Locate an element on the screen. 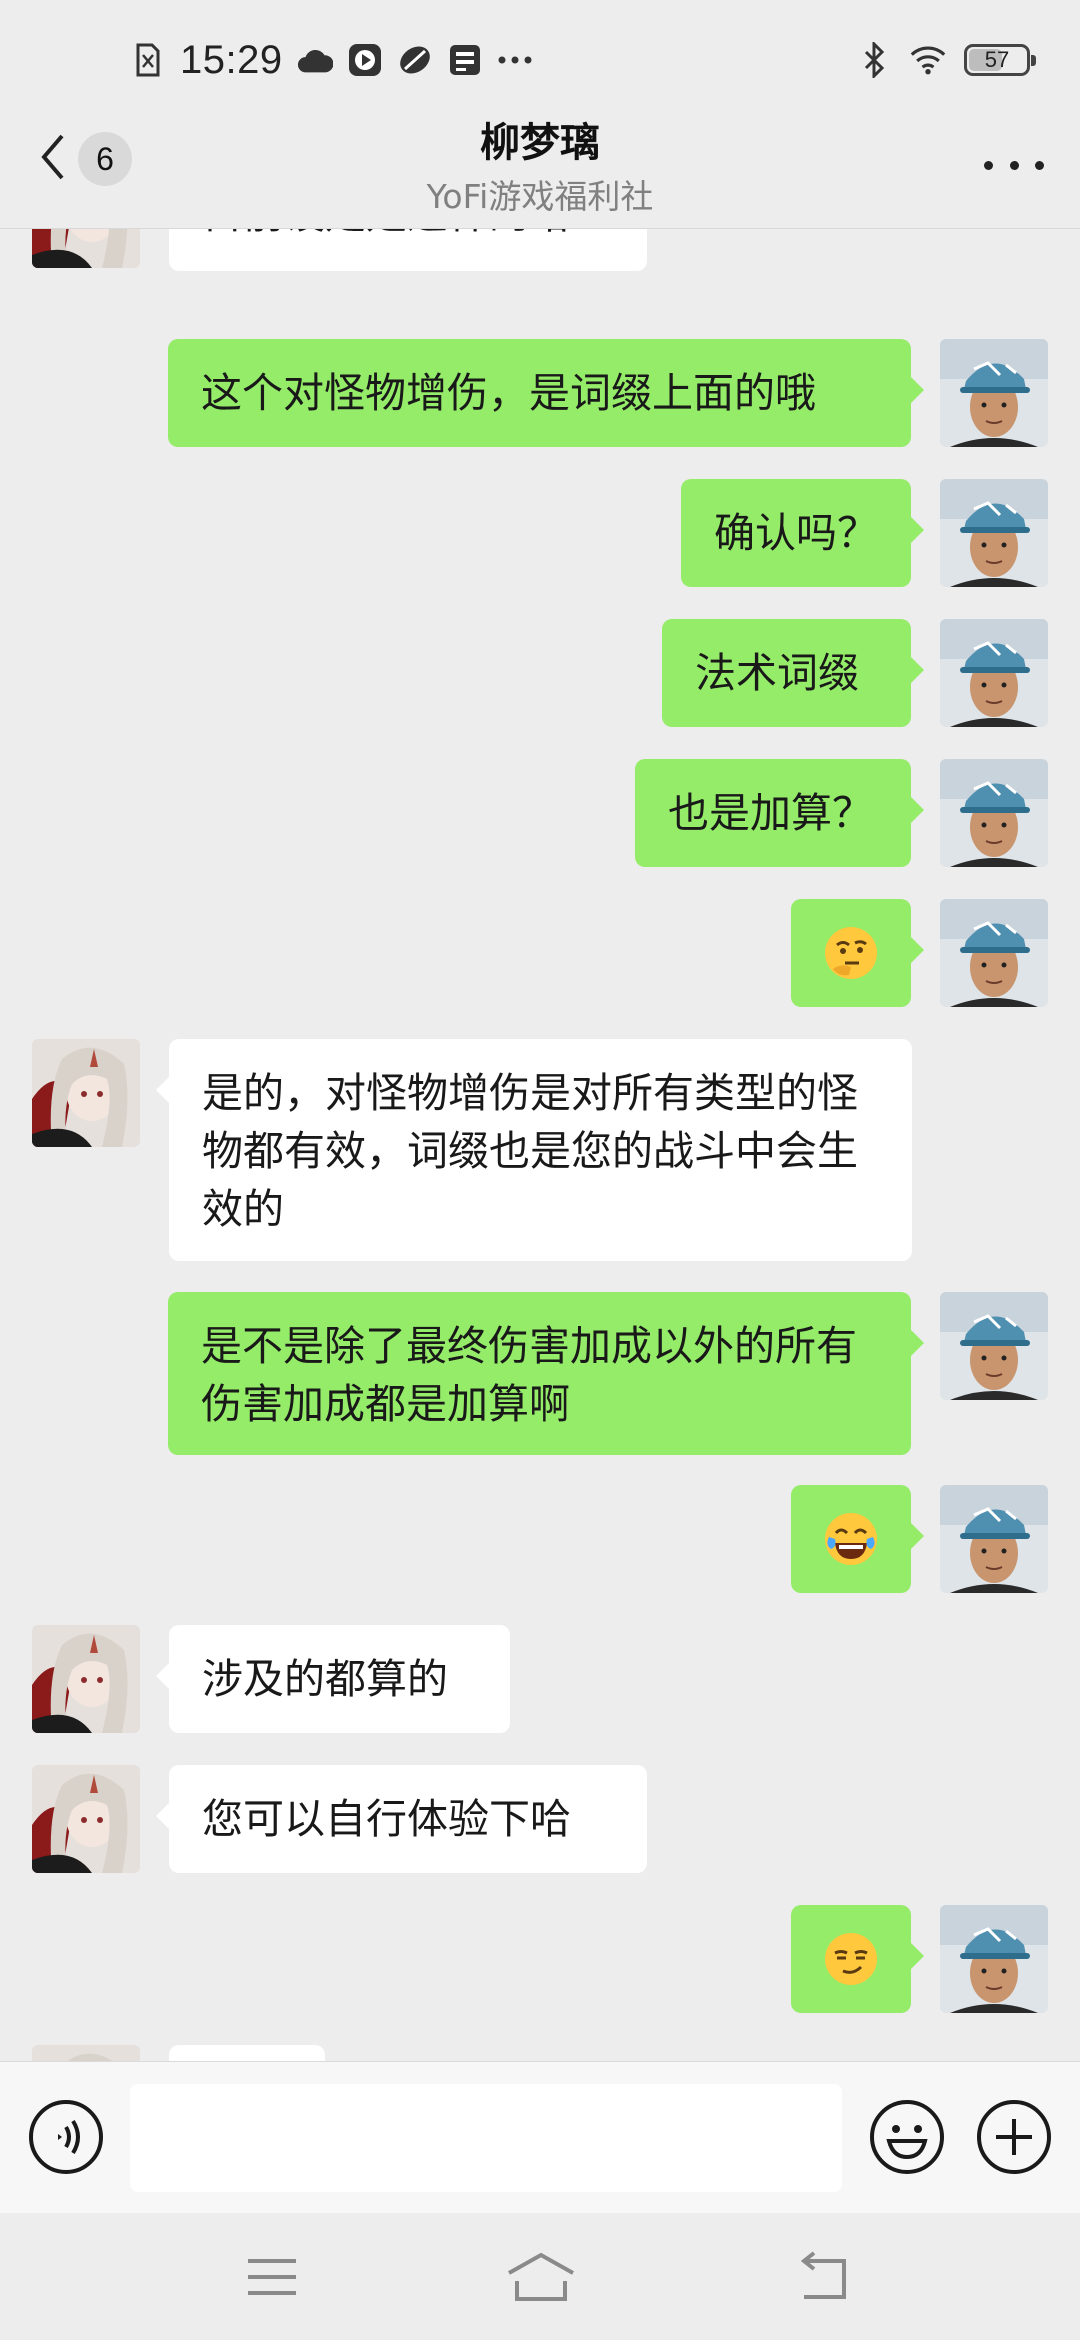 The height and width of the screenshot is (2340, 1080). wifi-icon is located at coordinates (928, 60).